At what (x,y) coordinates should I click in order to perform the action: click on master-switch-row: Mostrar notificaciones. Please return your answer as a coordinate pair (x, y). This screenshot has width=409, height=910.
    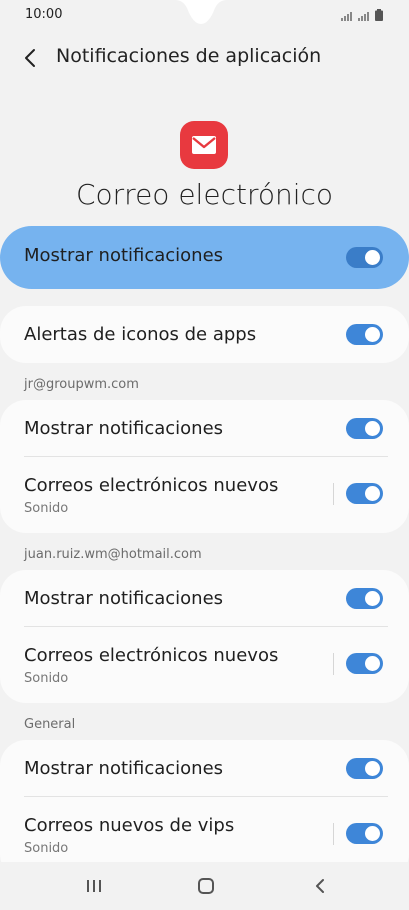
    Looking at the image, I should click on (204, 257).